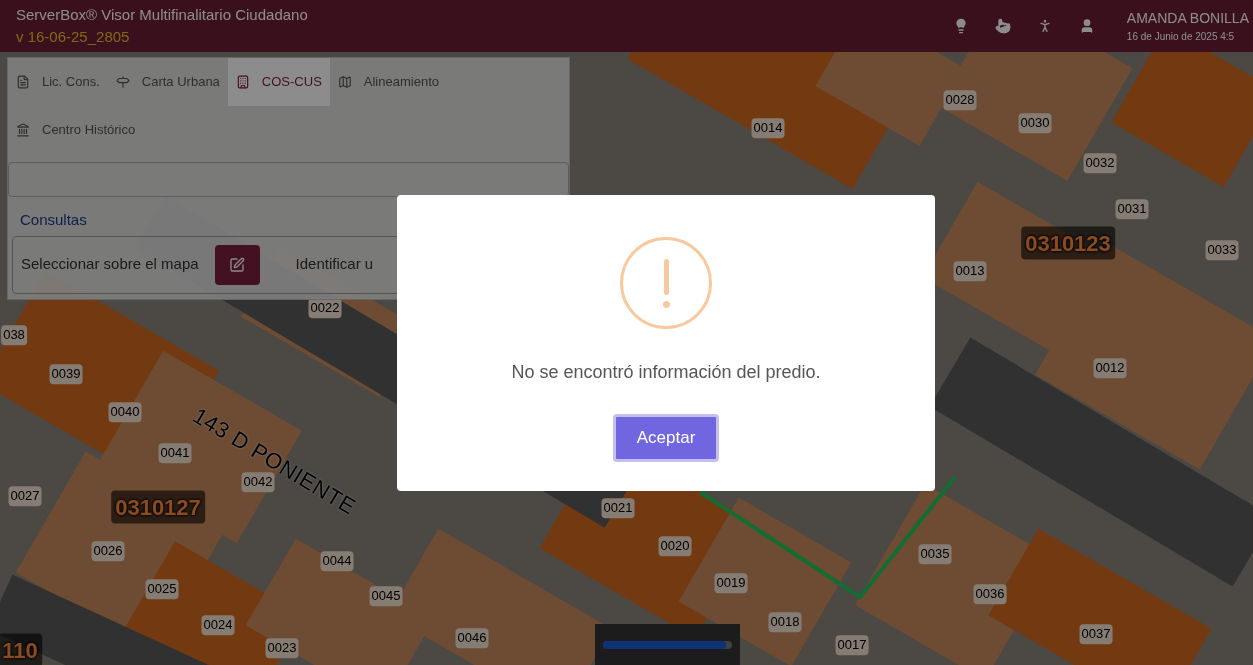 This screenshot has height=665, width=1253. I want to click on parcel-number-label: 0024, so click(218, 625).